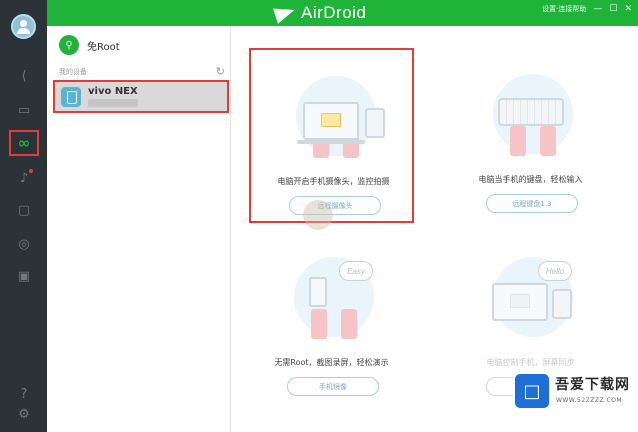 The image size is (638, 432). What do you see at coordinates (530, 179) in the screenshot?
I see `feature-caption: 电脑当手机的键盘，轻松输入` at bounding box center [530, 179].